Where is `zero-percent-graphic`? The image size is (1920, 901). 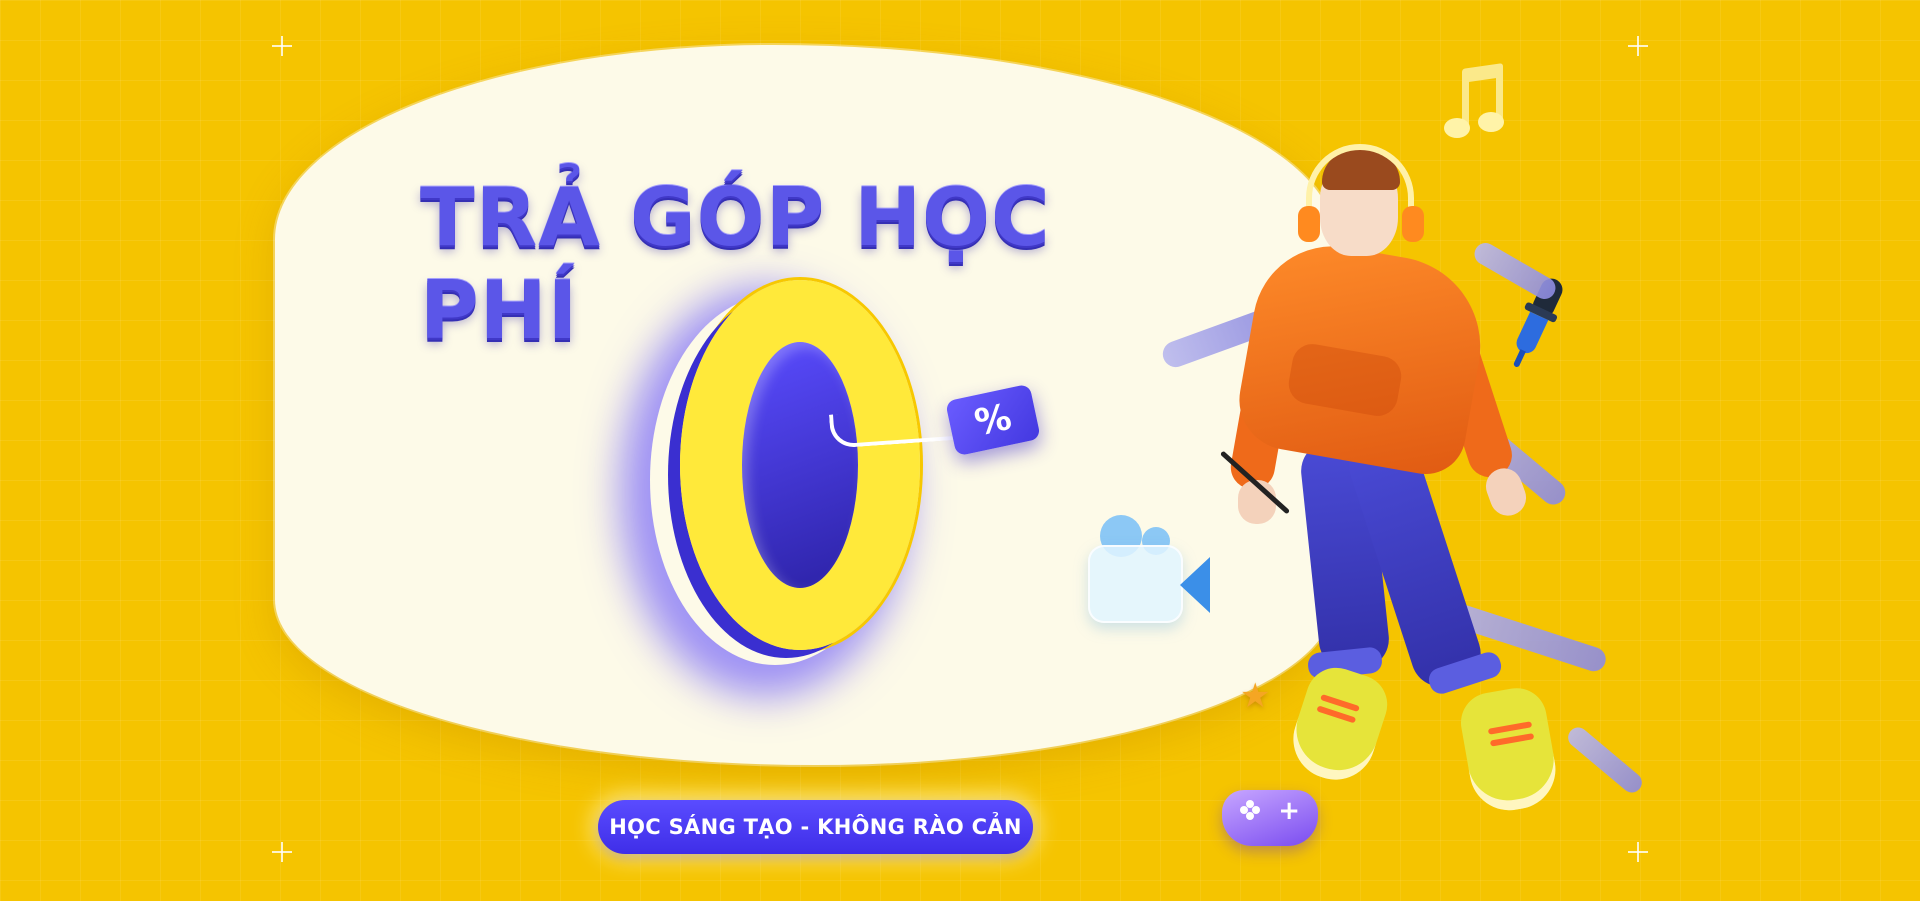
zero-percent-graphic is located at coordinates (800, 470).